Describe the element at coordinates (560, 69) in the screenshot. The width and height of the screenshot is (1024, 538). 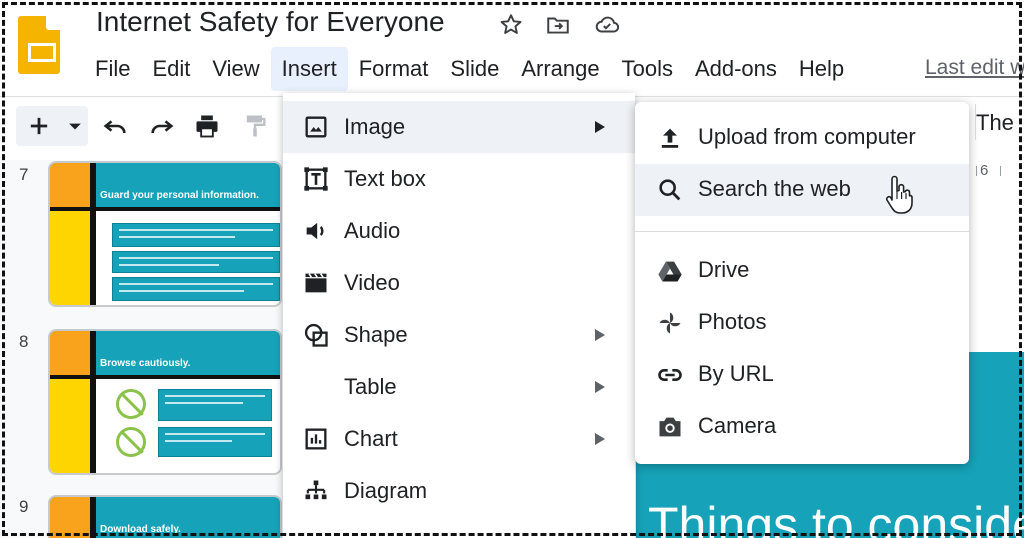
I see `menu-arrange: Arrange` at that location.